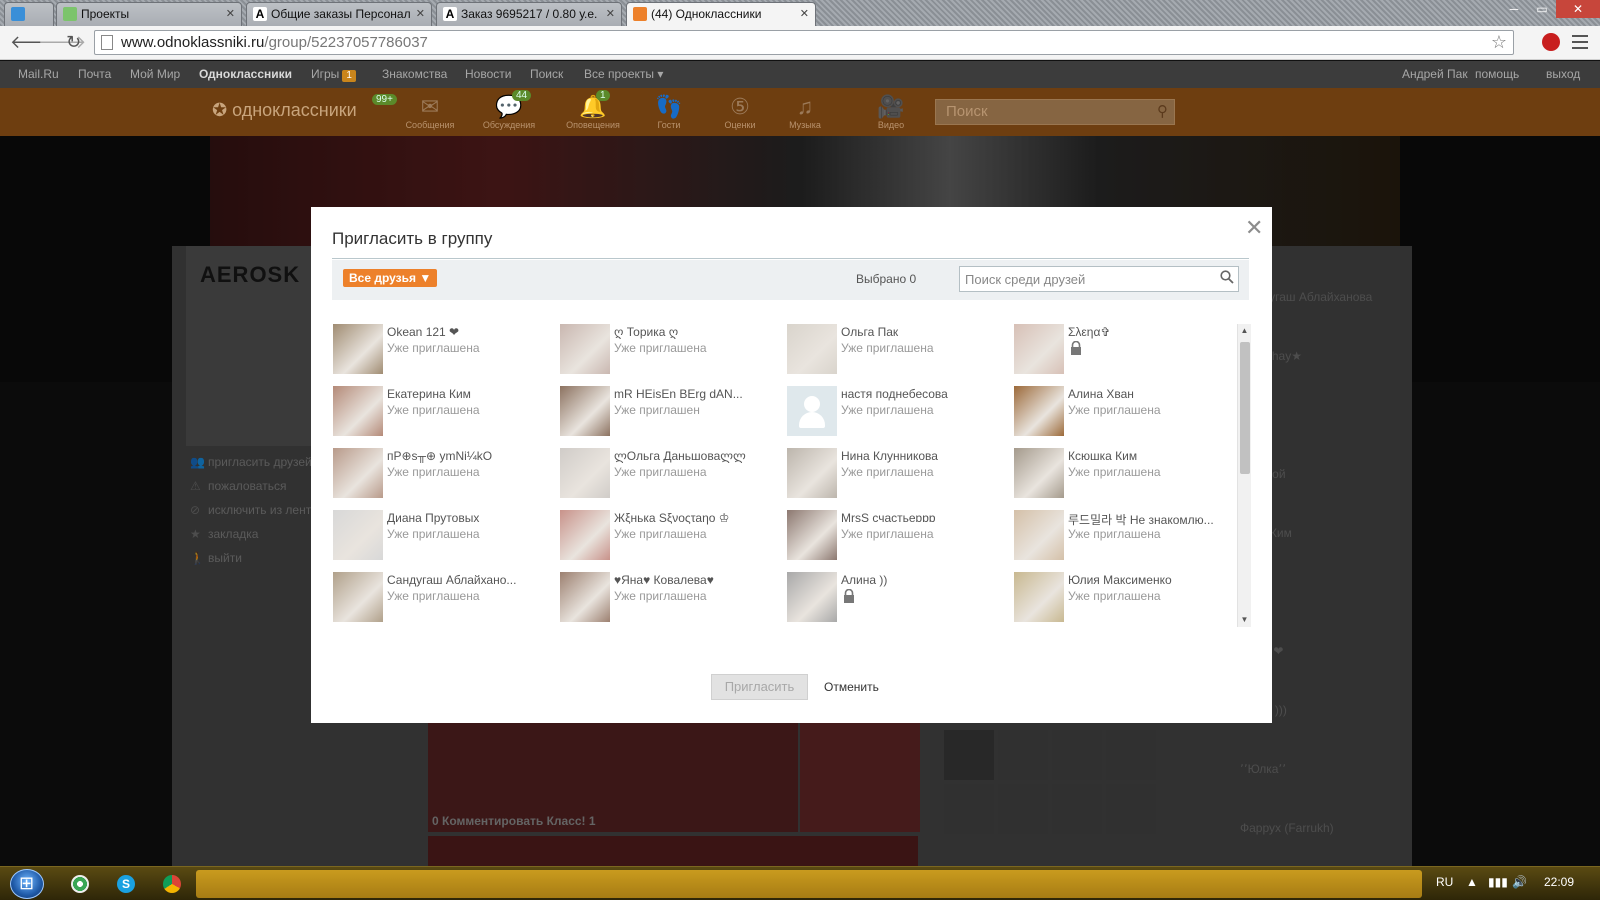 The image size is (1600, 900). I want to click on friends-scrollbar: ▲ ▼, so click(1244, 475).